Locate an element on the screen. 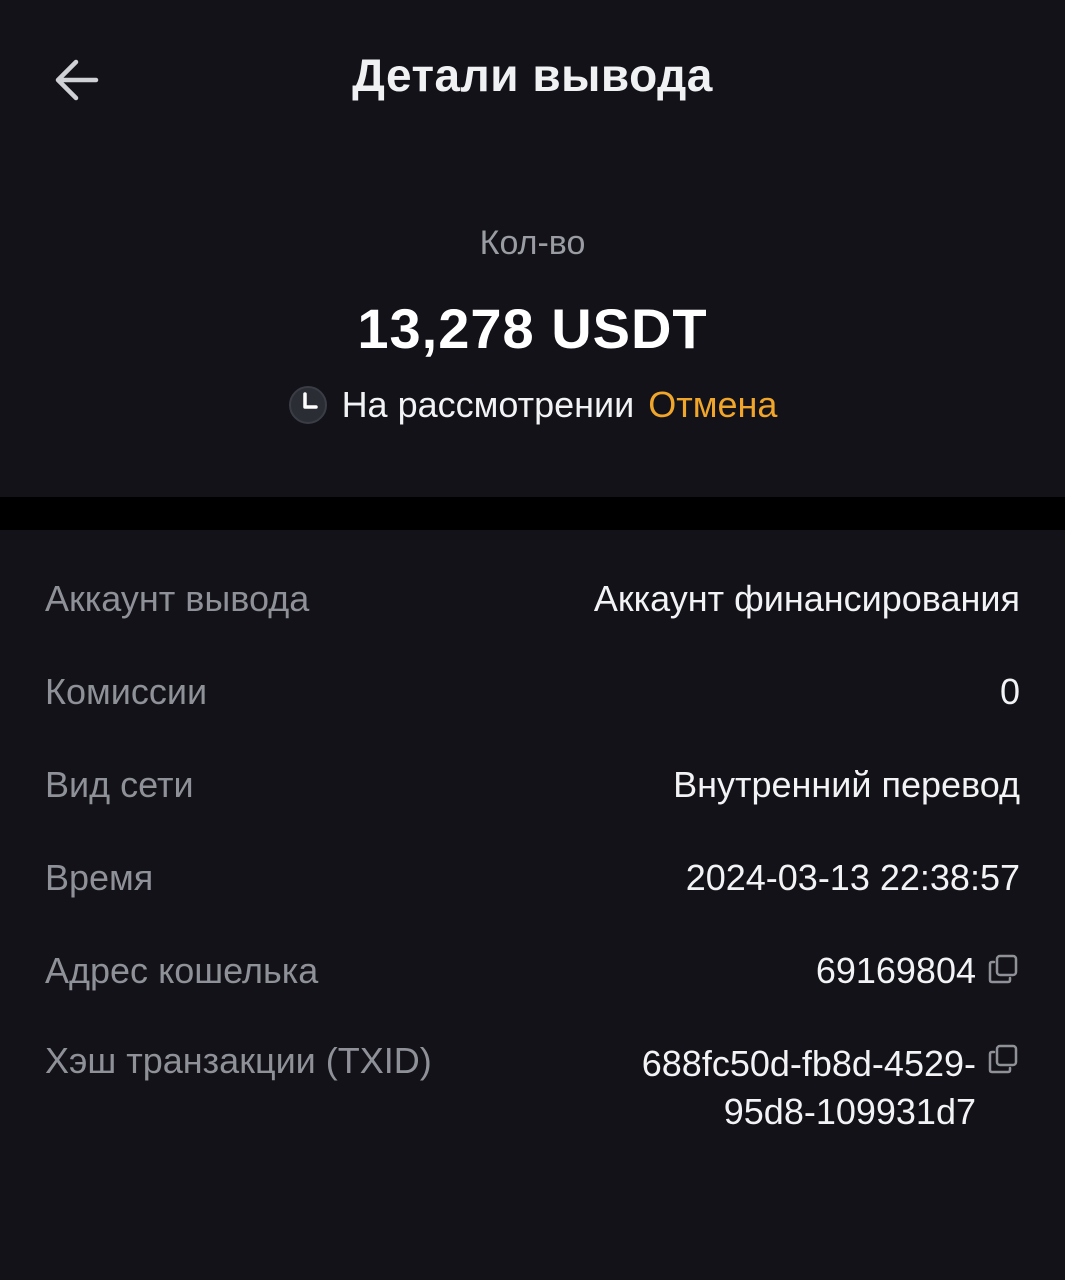  txid-value-group: 688fc50d-fb8d-4529- 95d8-109931d7 is located at coordinates (798, 1088).